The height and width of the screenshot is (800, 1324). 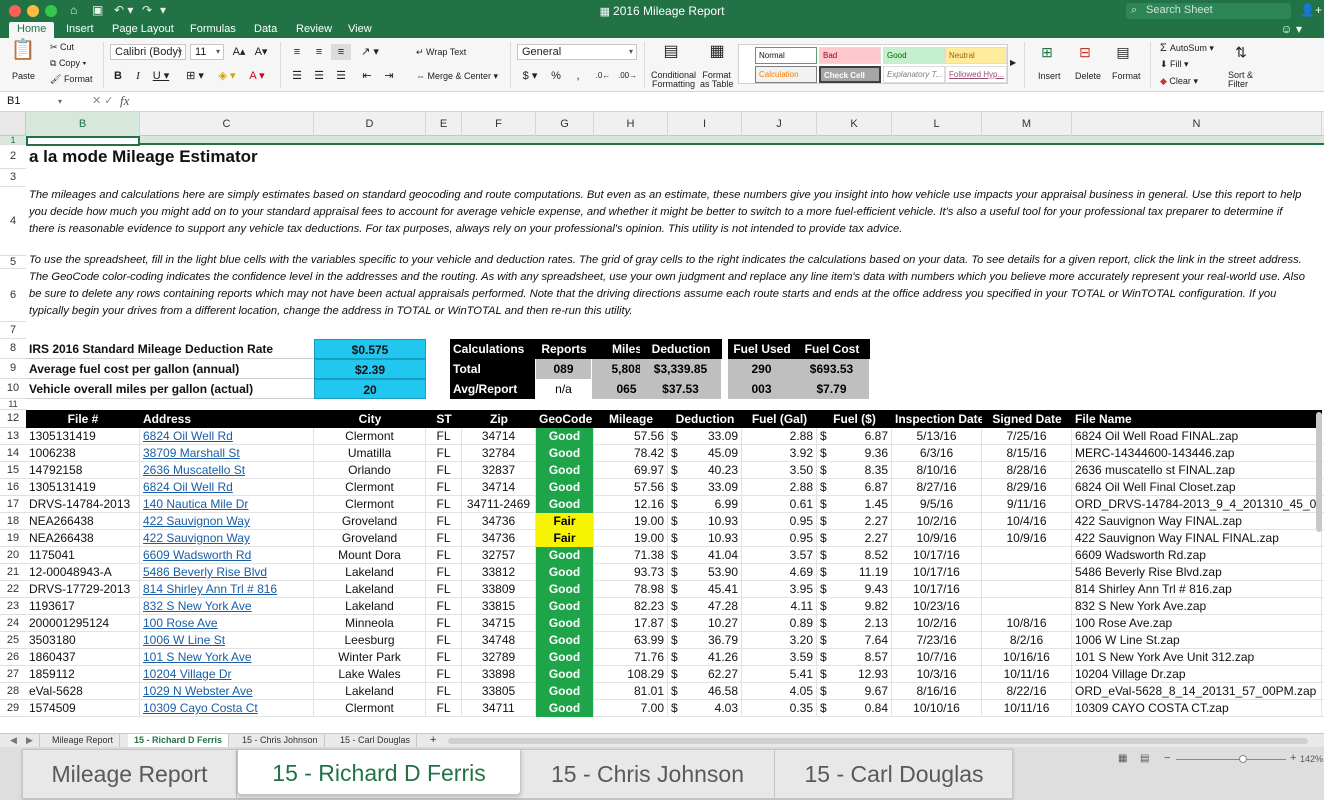 I want to click on sheet-tab-mileage-report: Mileage Report, so click(x=83, y=741).